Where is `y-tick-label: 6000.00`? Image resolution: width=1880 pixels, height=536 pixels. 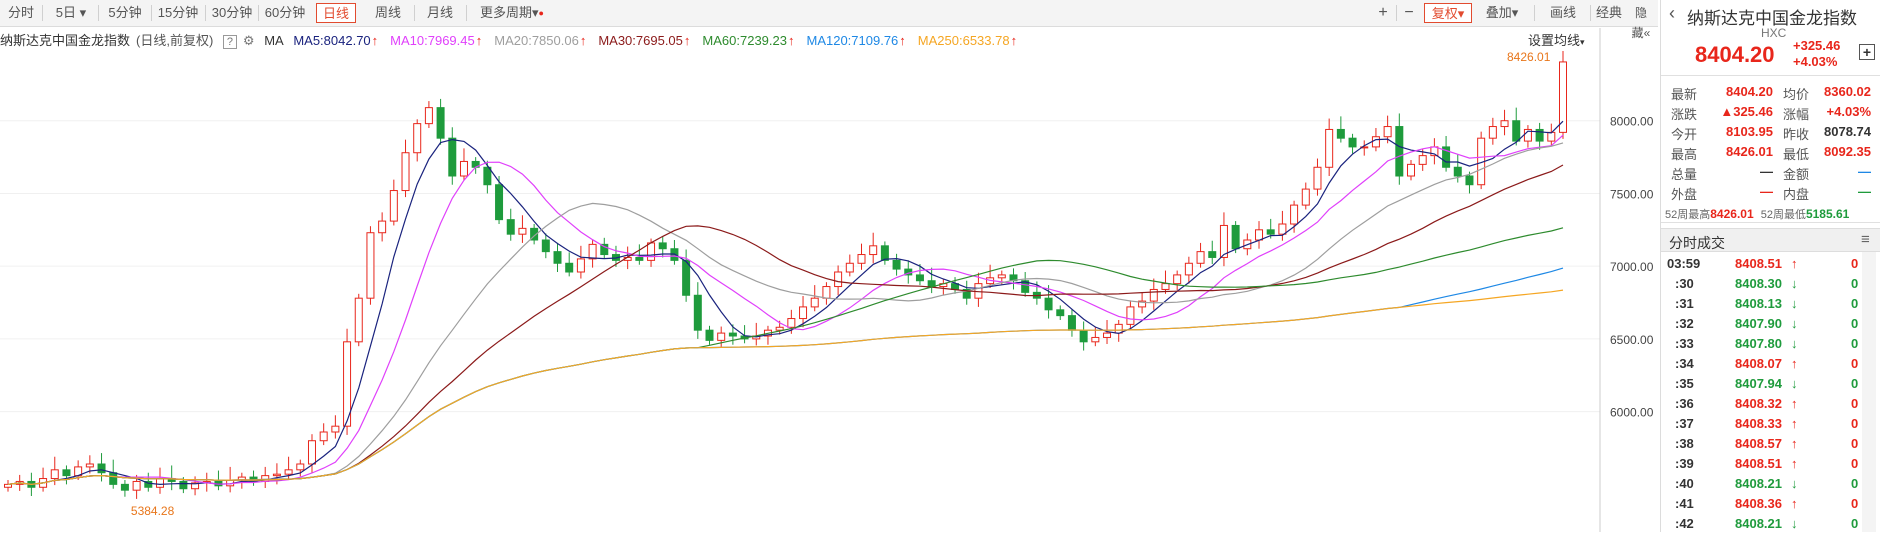
y-tick-label: 6000.00 is located at coordinates (1632, 413).